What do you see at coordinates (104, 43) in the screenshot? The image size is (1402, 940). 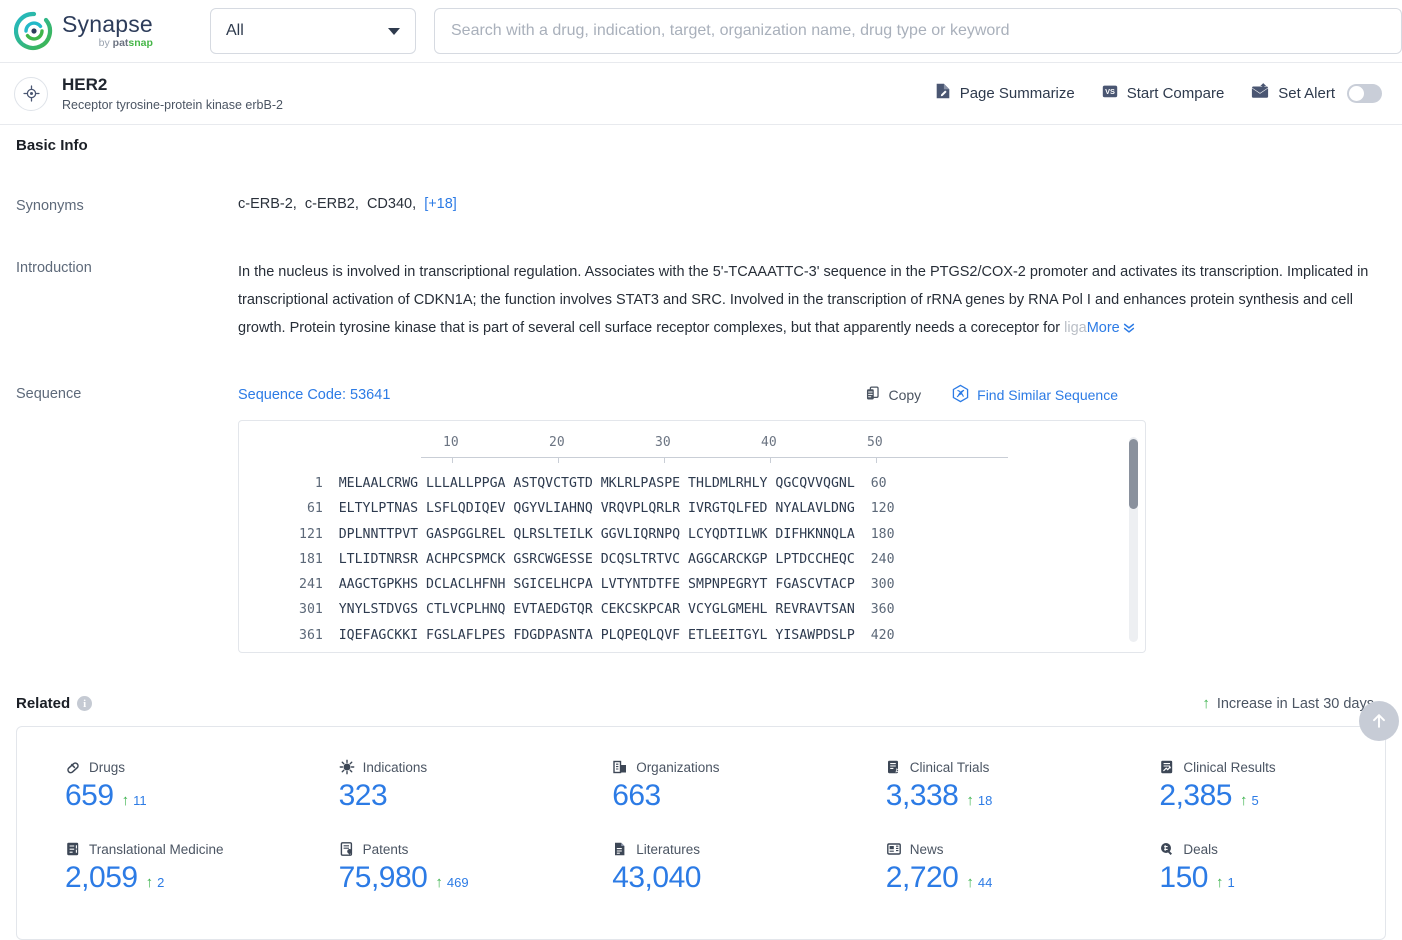 I see `brand-by: by` at bounding box center [104, 43].